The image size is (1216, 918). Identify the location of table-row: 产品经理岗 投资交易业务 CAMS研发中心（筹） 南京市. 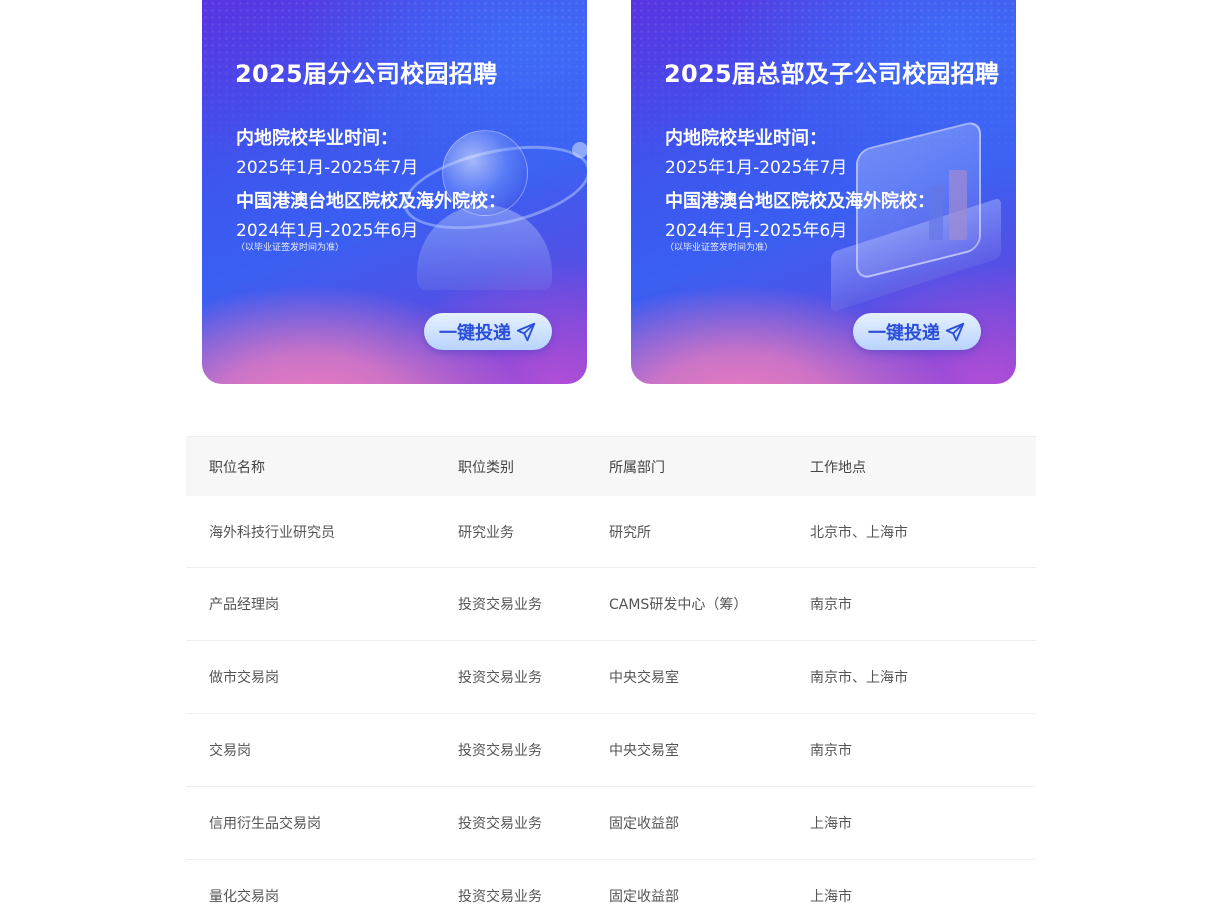
(611, 604).